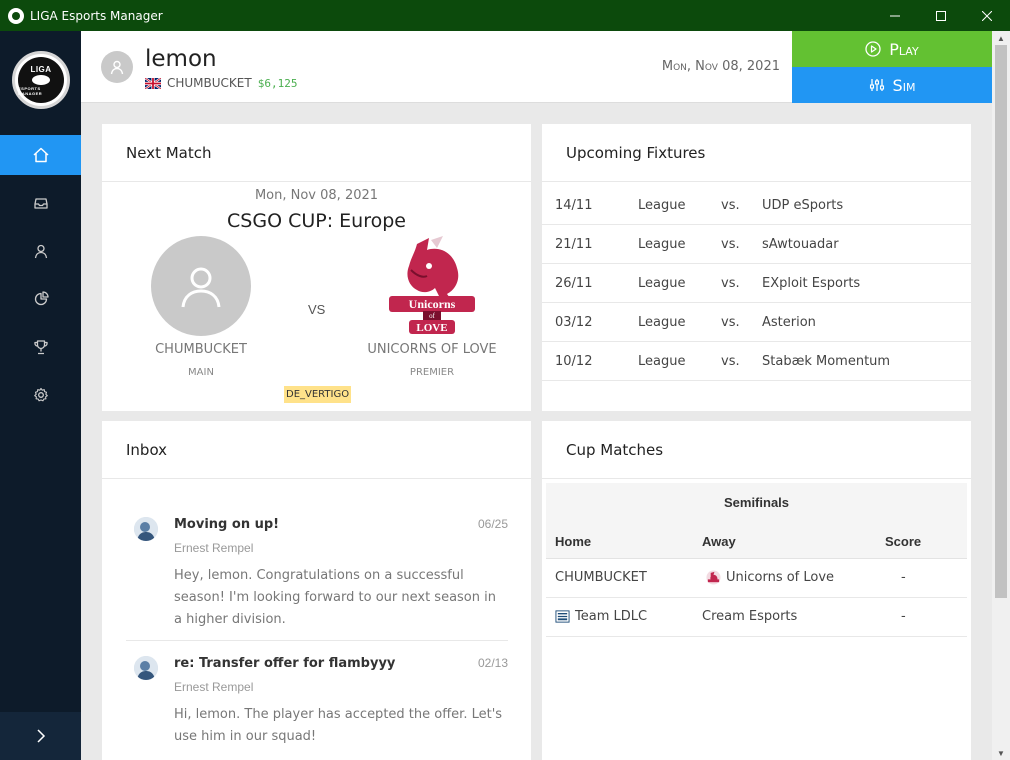  I want to click on home-team-tier: MAIN, so click(201, 372).